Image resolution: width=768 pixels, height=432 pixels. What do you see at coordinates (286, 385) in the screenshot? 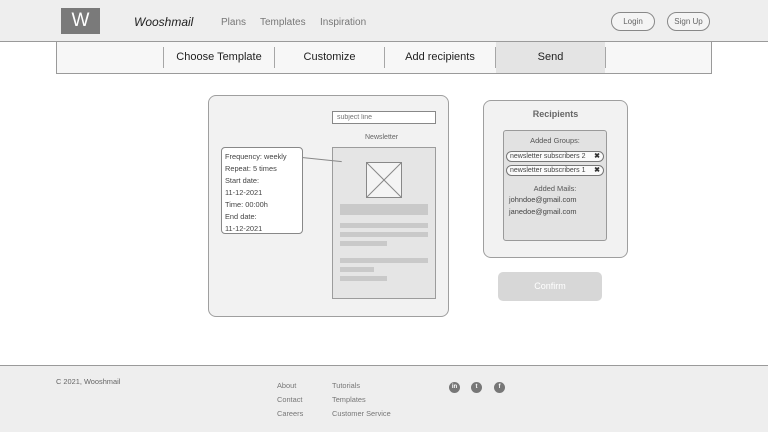
I see `footer-link-about: About` at bounding box center [286, 385].